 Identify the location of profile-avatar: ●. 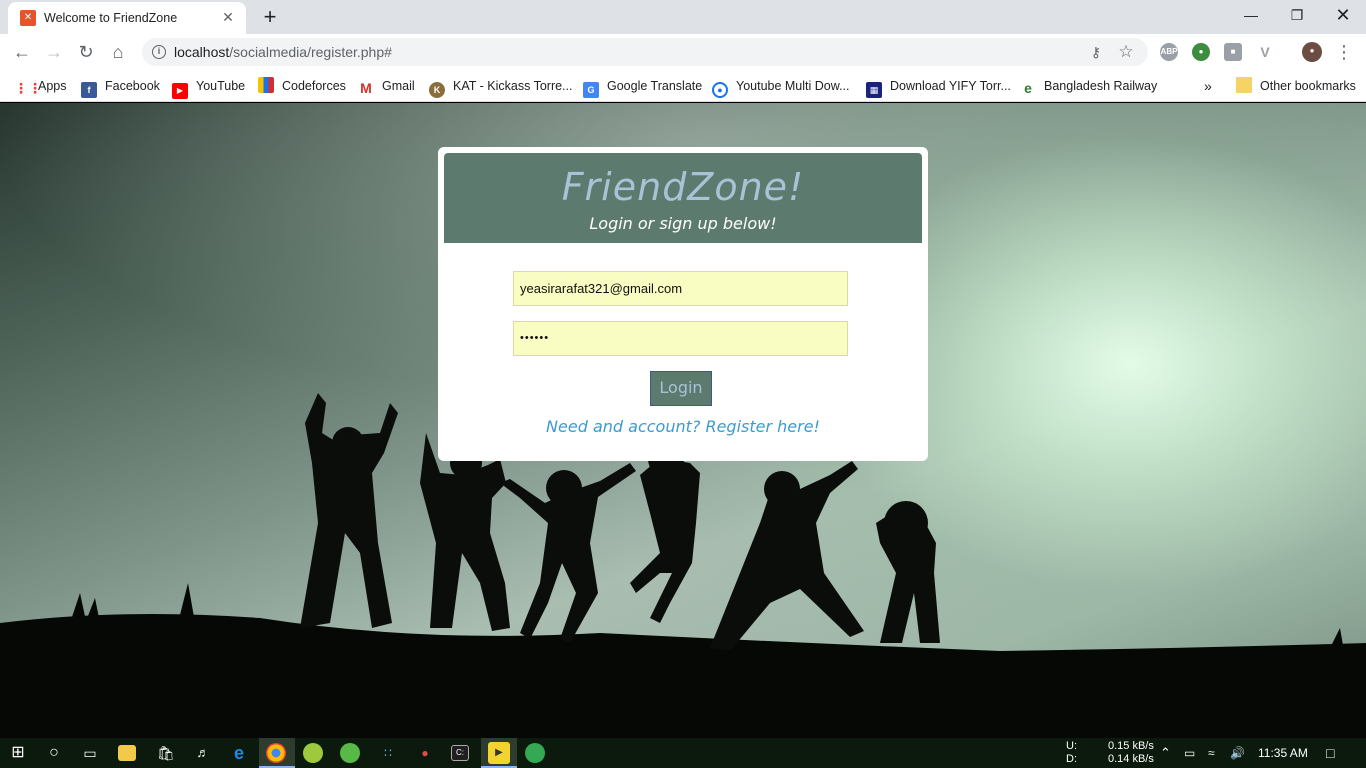
(1312, 52).